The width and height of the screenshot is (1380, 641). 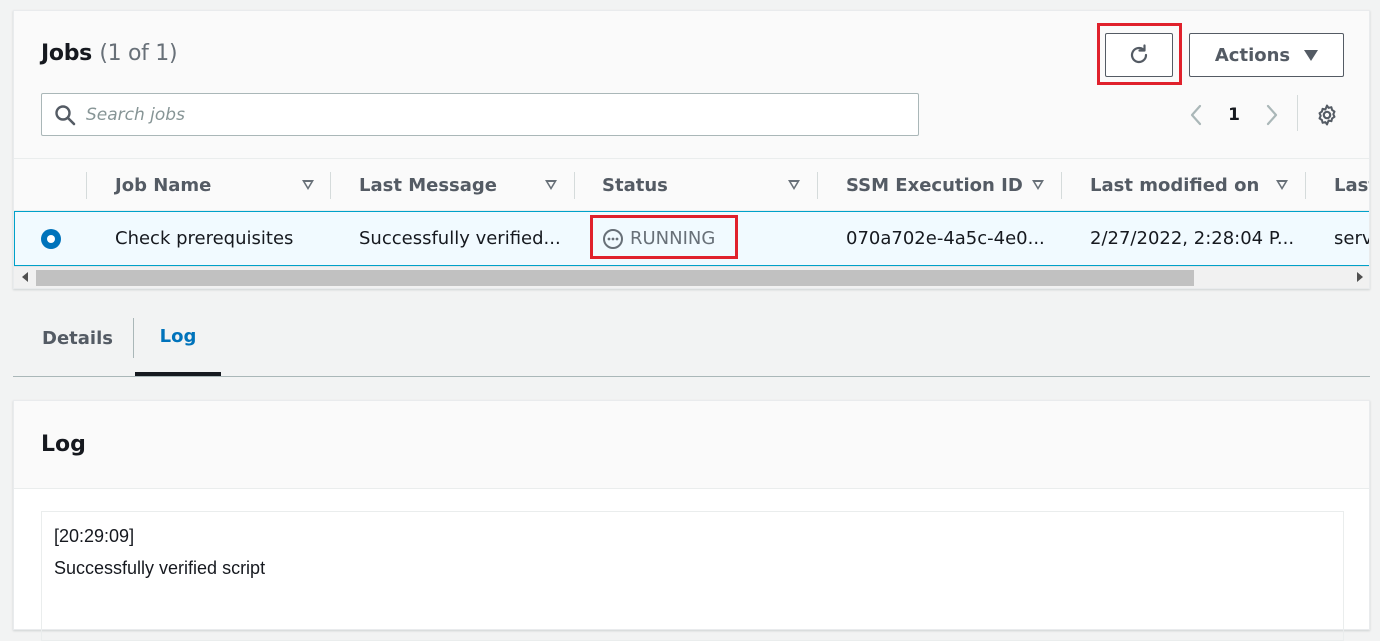 I want to click on search-box, so click(x=480, y=114).